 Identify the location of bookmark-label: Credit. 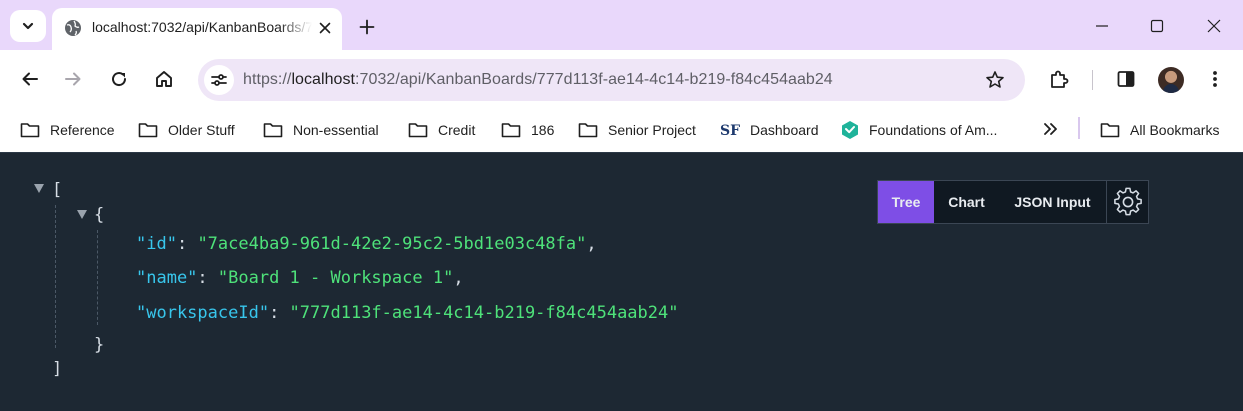
(457, 130).